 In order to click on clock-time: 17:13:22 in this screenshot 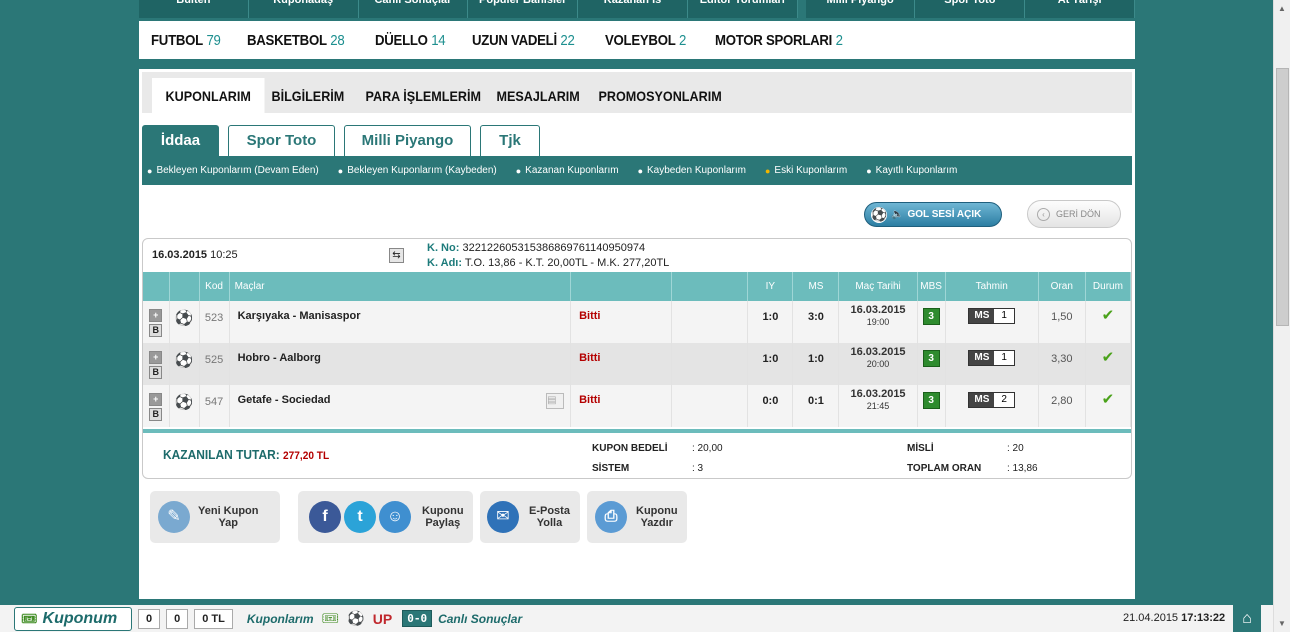, I will do `click(1203, 618)`.